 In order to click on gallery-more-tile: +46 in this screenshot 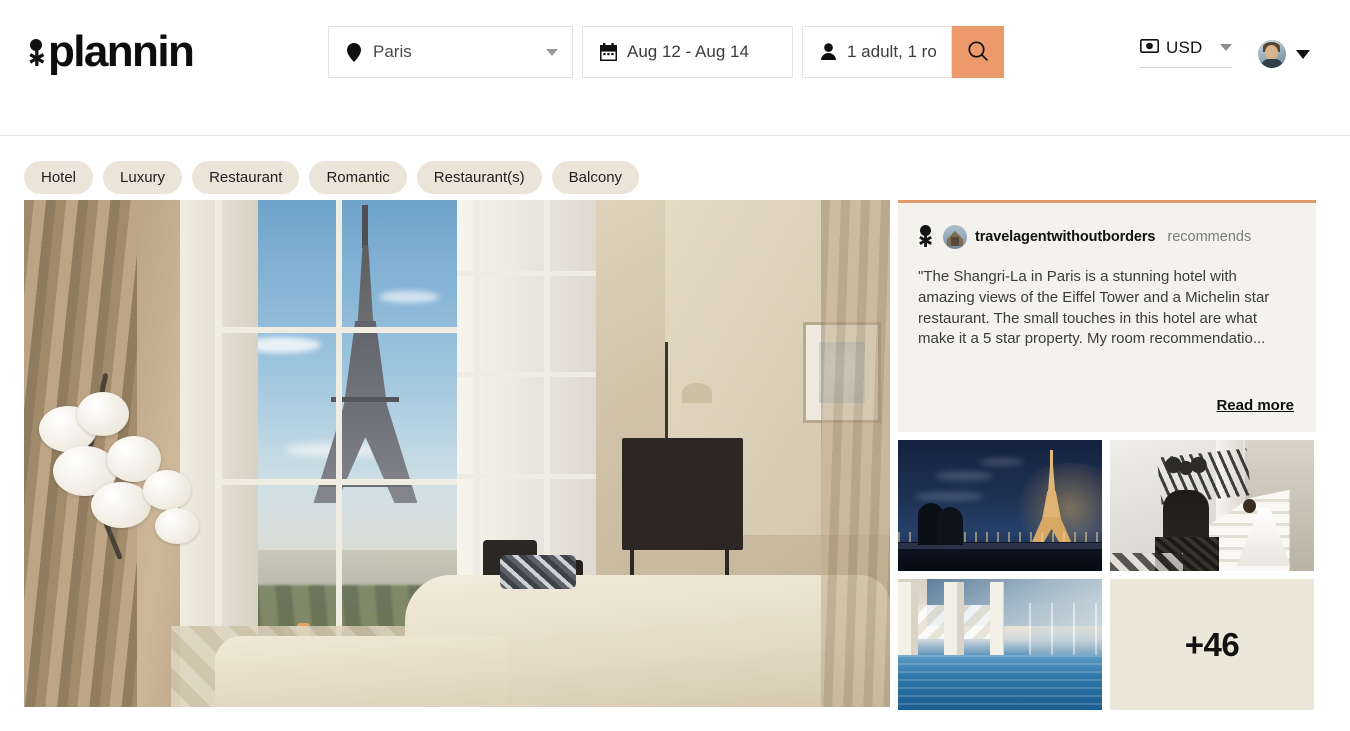, I will do `click(1212, 644)`.